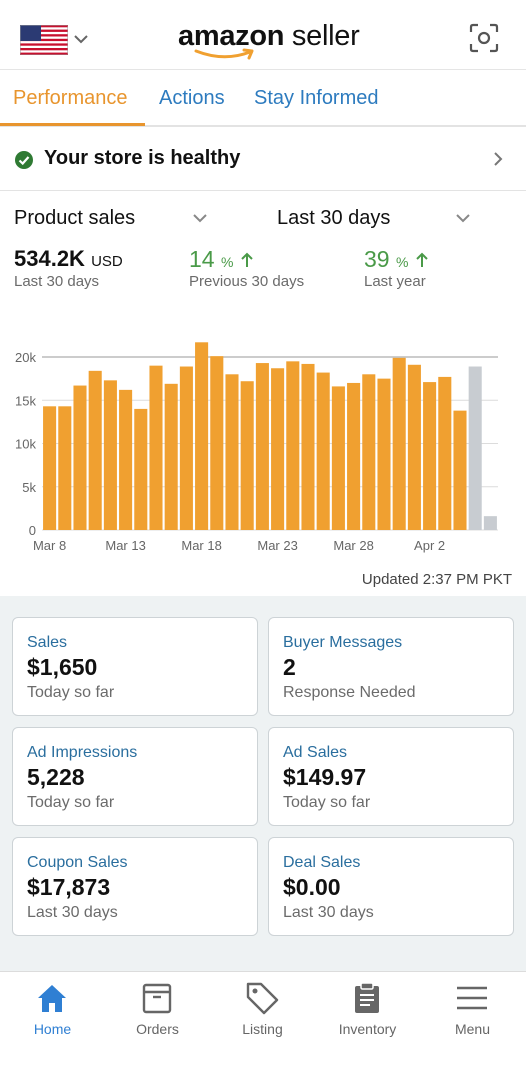  I want to click on box-icon, so click(157, 998).